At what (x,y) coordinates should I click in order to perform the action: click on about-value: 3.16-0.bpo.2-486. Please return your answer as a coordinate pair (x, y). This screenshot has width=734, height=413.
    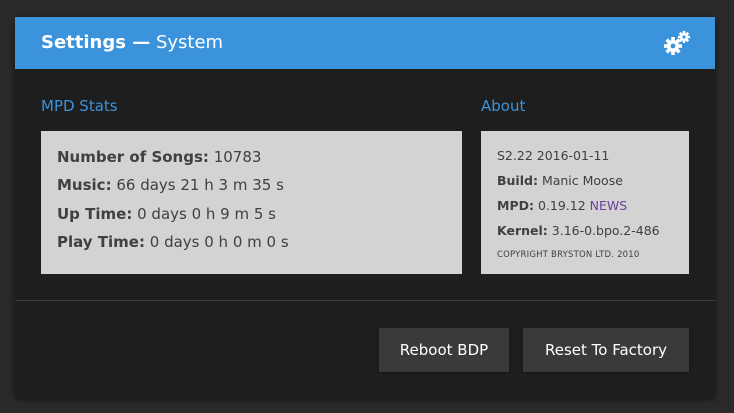
    Looking at the image, I should click on (605, 230).